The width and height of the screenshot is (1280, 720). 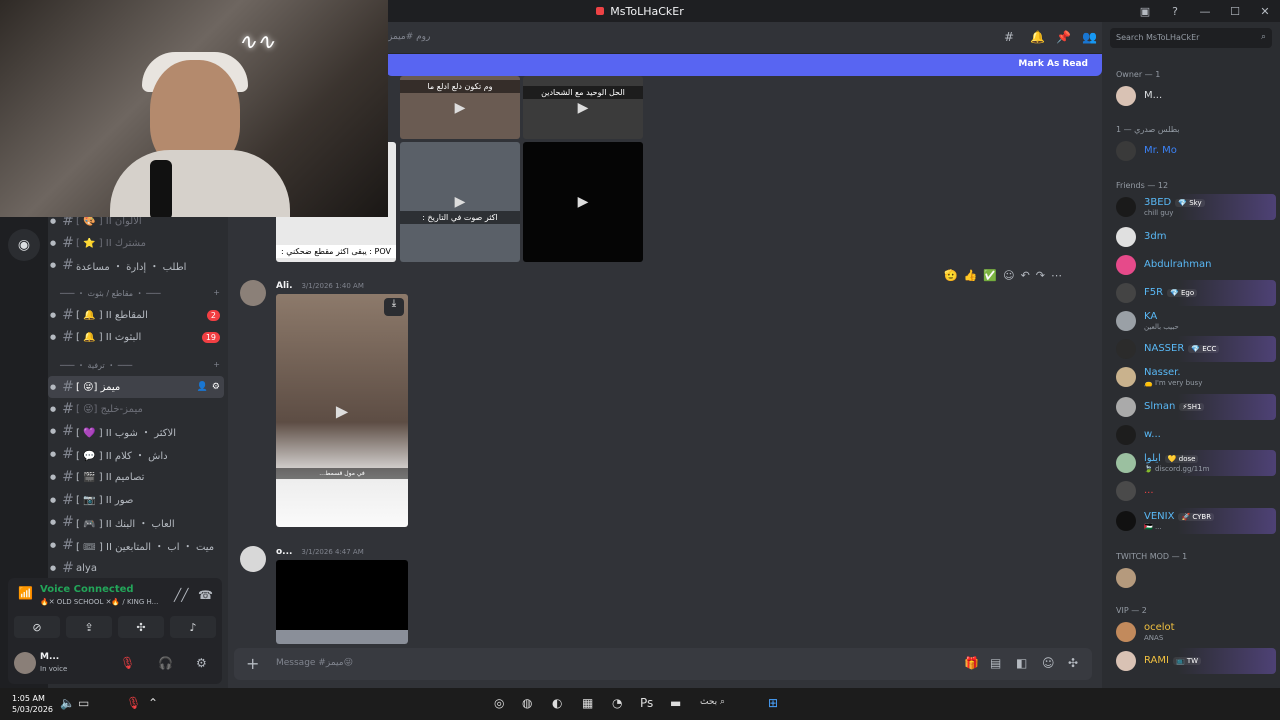 What do you see at coordinates (1194, 377) in the screenshot?
I see `member-item: Nasser. 👝 I'm very busy` at bounding box center [1194, 377].